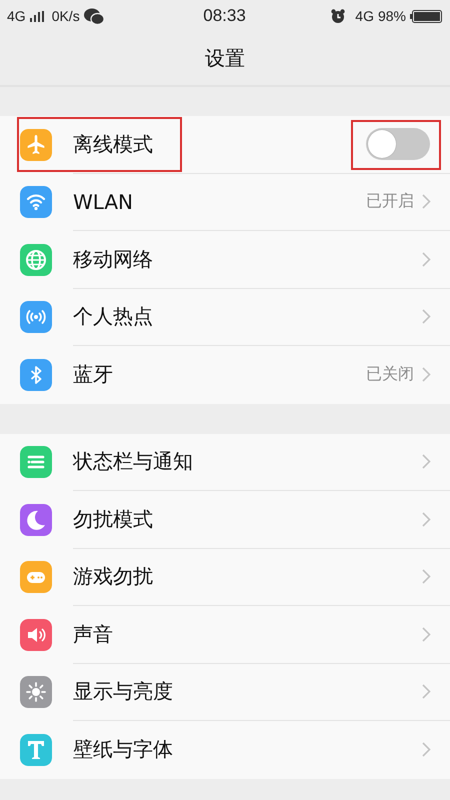 The height and width of the screenshot is (800, 450). I want to click on toggle-switch, so click(398, 144).